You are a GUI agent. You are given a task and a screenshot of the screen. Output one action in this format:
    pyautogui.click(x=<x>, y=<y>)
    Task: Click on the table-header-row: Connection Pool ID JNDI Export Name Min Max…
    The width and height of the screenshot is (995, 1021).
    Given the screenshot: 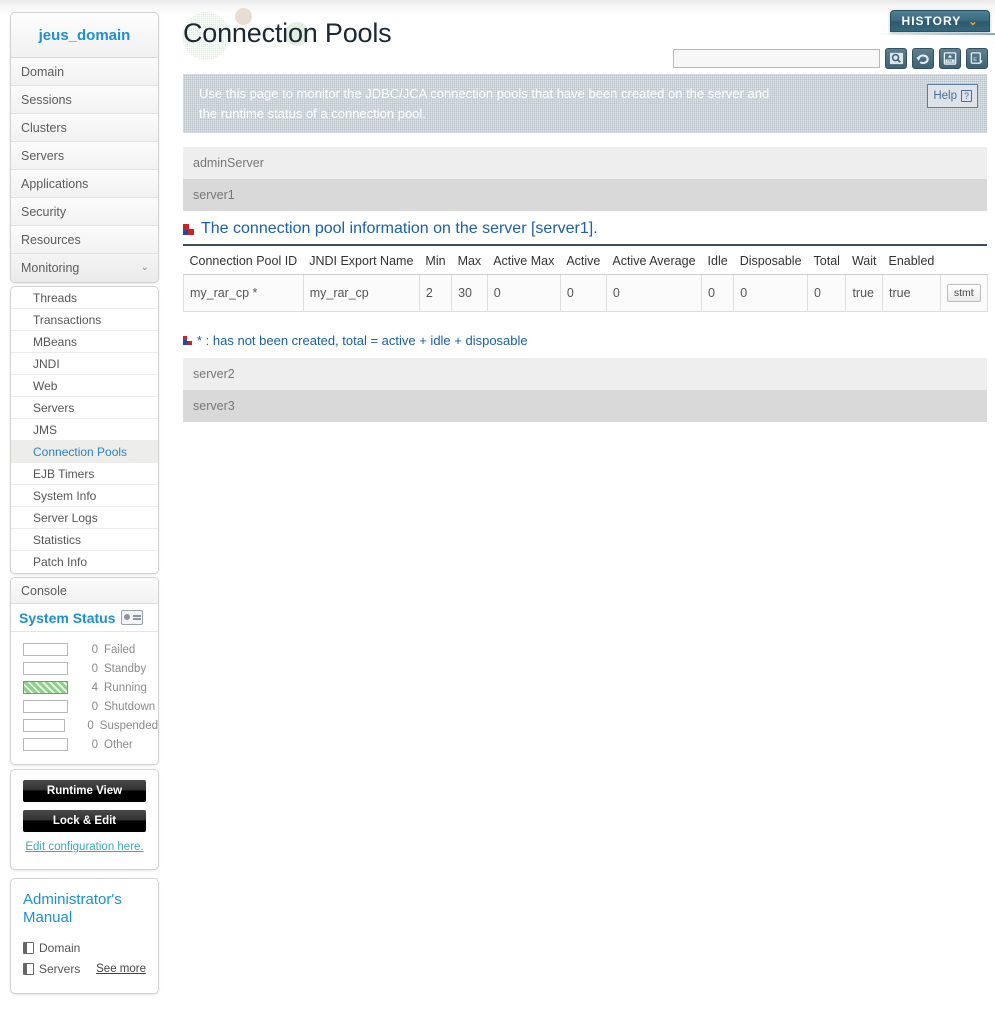 What is the action you would take?
    pyautogui.click(x=585, y=262)
    